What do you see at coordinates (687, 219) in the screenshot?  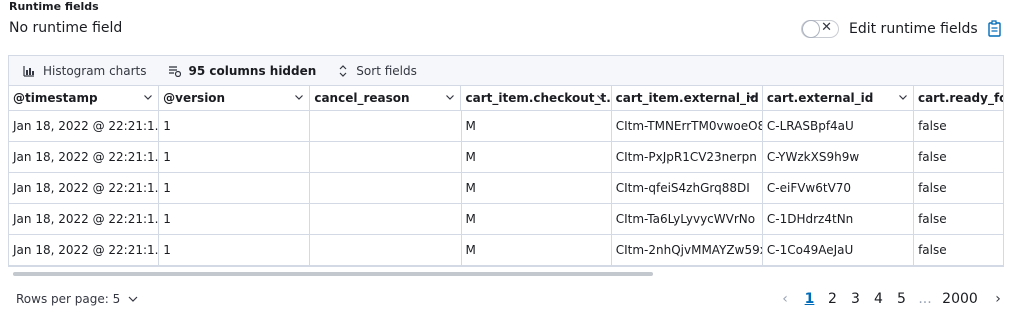 I see `table-cell: CItm-Ta6LyLyvycWVrNo` at bounding box center [687, 219].